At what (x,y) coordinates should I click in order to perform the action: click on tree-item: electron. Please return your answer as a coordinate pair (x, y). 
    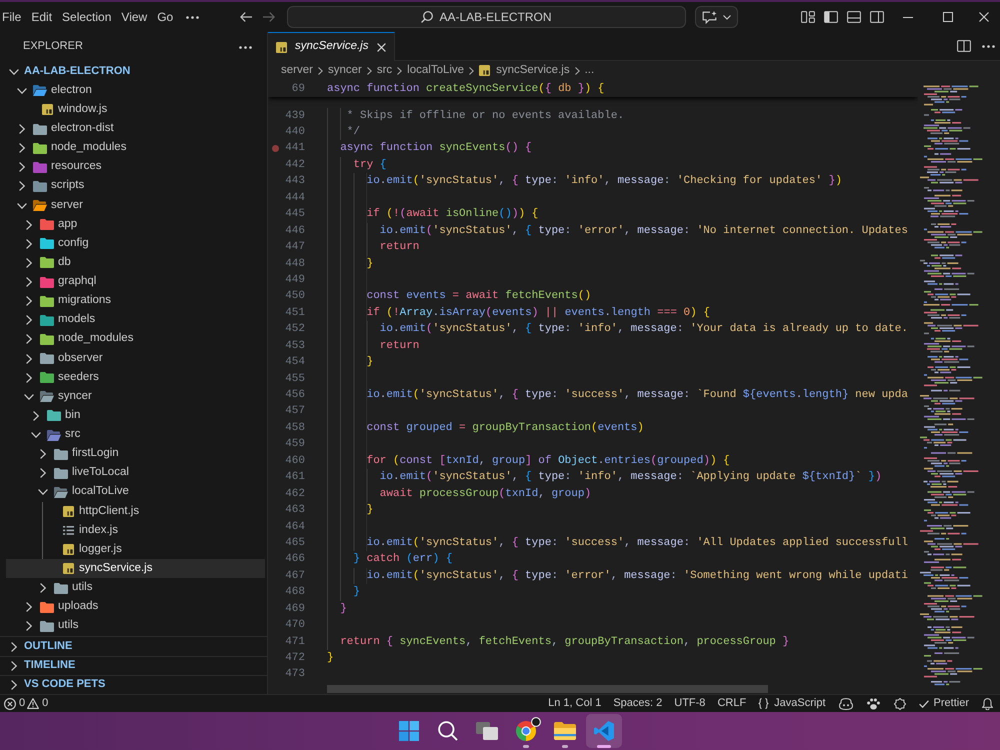
    Looking at the image, I should click on (135, 90).